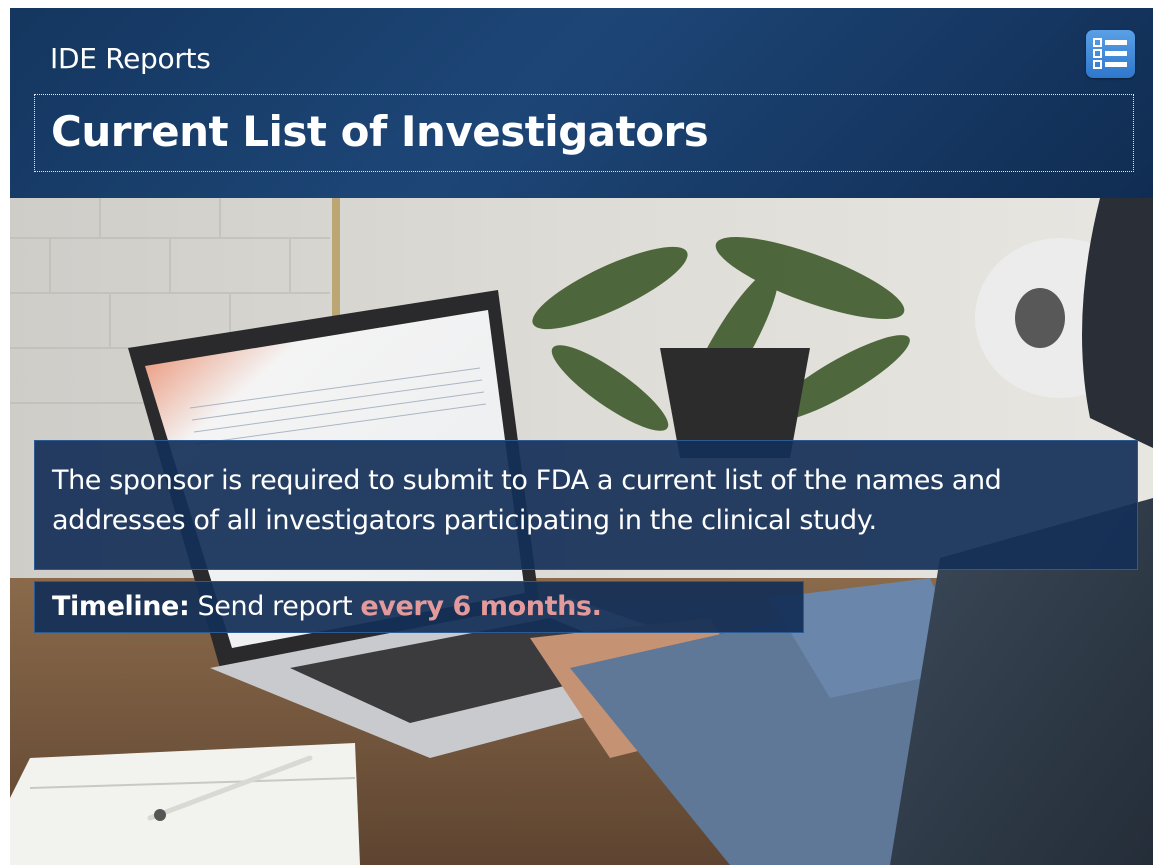  I want to click on timeline-highlight: every 6 months., so click(481, 606).